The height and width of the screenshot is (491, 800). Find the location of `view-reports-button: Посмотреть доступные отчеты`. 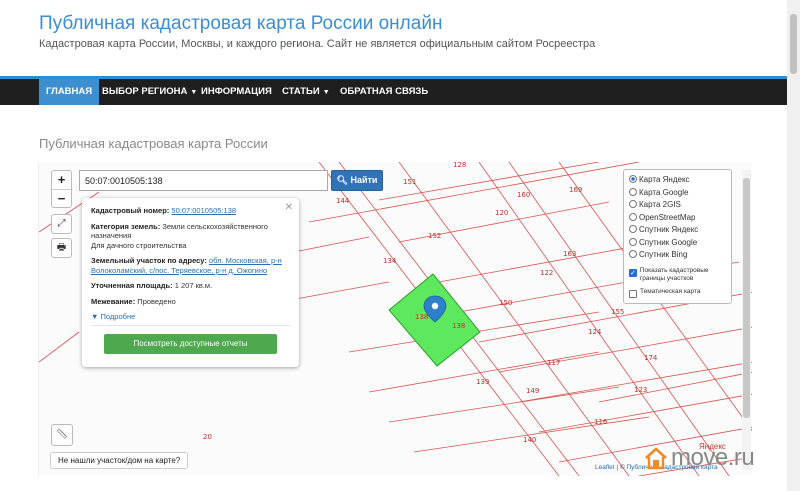

view-reports-button: Посмотреть доступные отчеты is located at coordinates (190, 344).